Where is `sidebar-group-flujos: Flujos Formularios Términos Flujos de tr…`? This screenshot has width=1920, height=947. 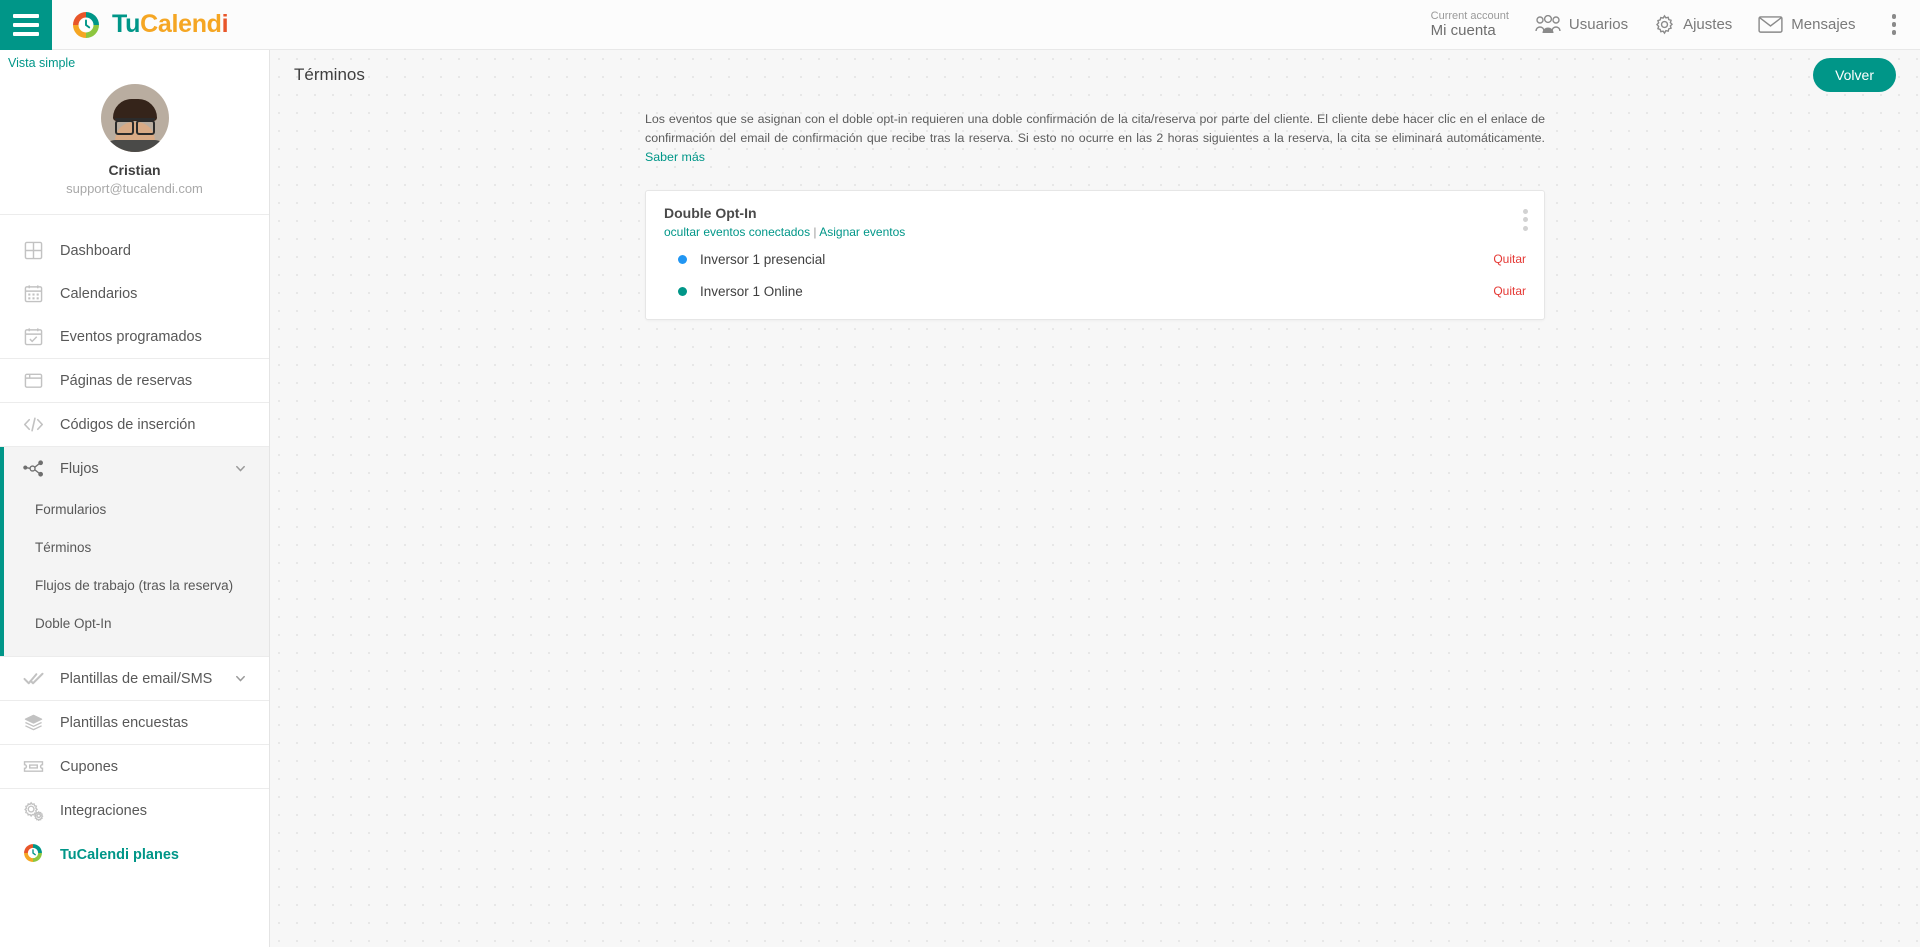
sidebar-group-flujos: Flujos Formularios Términos Flujos de tr… is located at coordinates (134, 551).